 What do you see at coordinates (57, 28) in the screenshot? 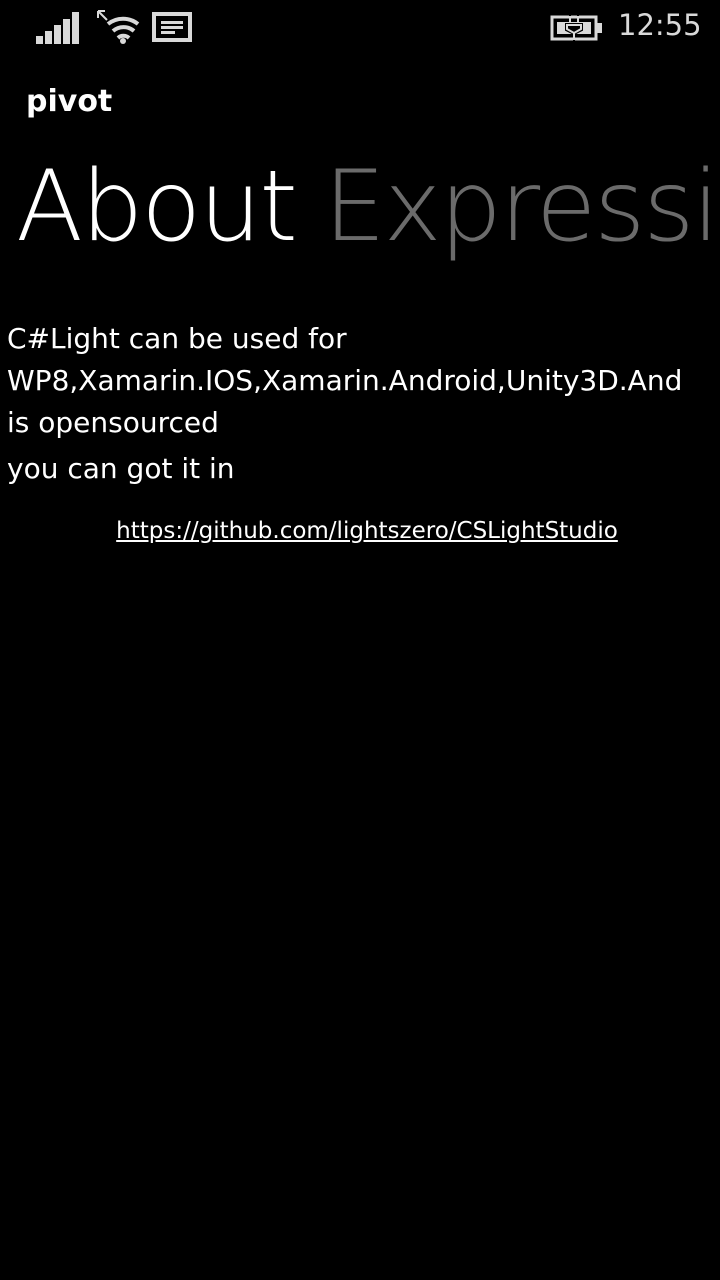
I see `signal-strength-icon` at bounding box center [57, 28].